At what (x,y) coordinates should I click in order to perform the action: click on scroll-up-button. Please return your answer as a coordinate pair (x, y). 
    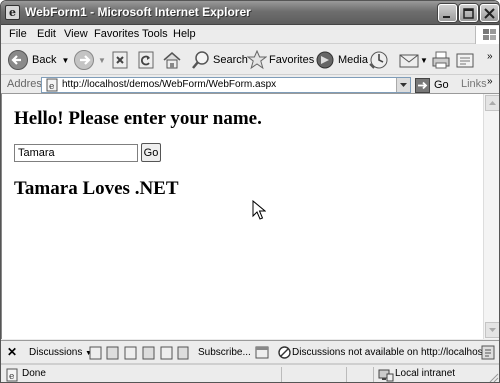
    Looking at the image, I should click on (492, 103).